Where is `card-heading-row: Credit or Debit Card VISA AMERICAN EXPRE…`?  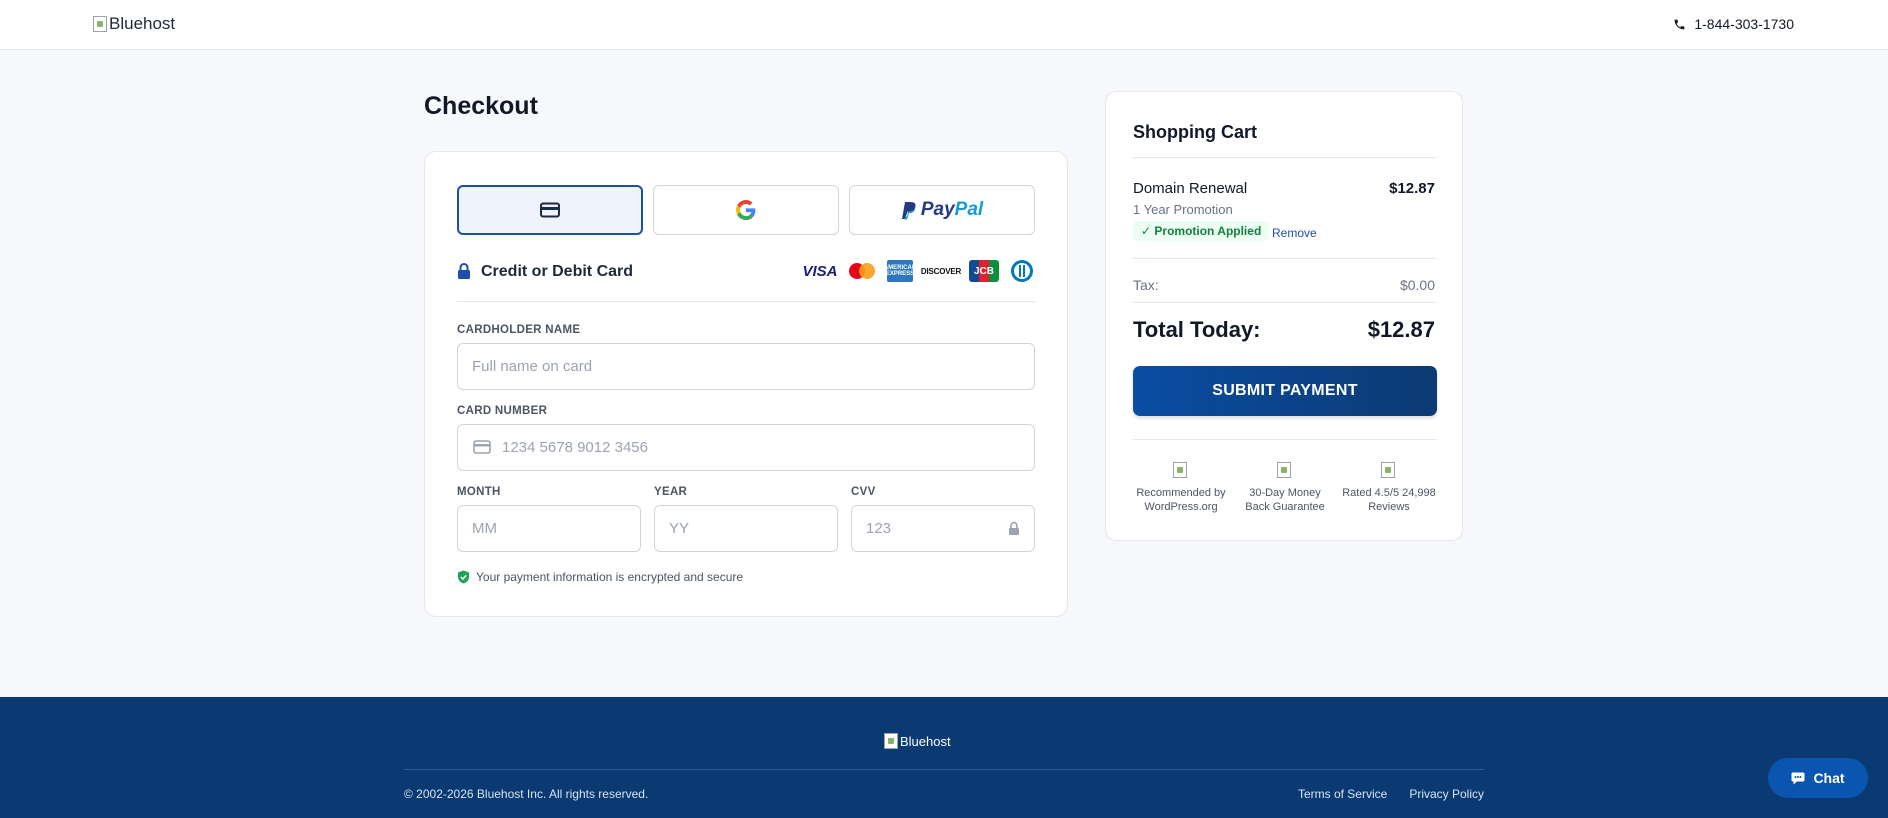 card-heading-row: Credit or Debit Card VISA AMERICAN EXPRE… is located at coordinates (746, 281).